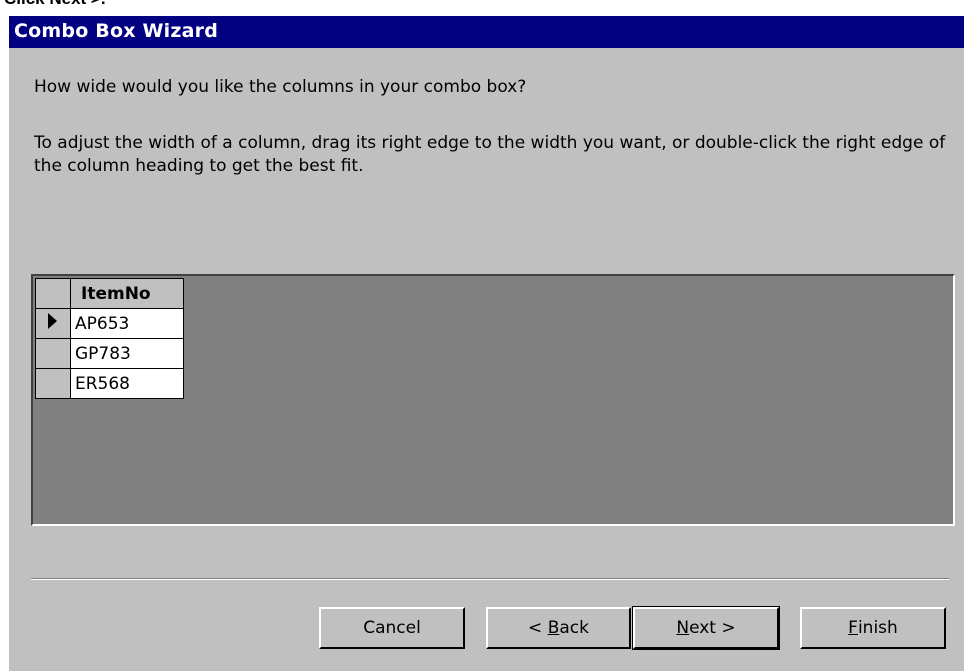 The height and width of the screenshot is (671, 964). Describe the element at coordinates (127, 323) in the screenshot. I see `grid-cell: AP653` at that location.